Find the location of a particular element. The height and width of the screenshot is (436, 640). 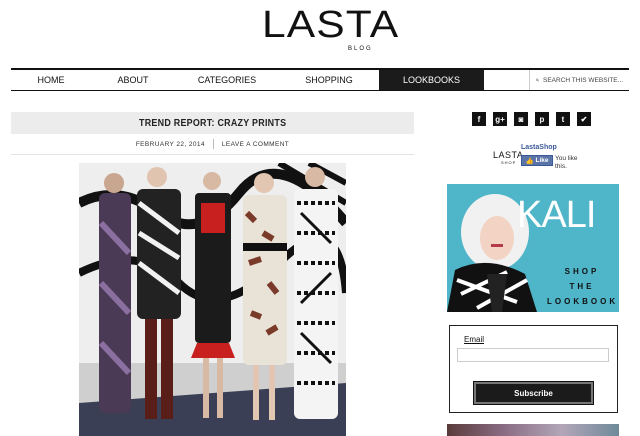

post-title: TREND REPORT: CRAZY PRINTS is located at coordinates (212, 123).